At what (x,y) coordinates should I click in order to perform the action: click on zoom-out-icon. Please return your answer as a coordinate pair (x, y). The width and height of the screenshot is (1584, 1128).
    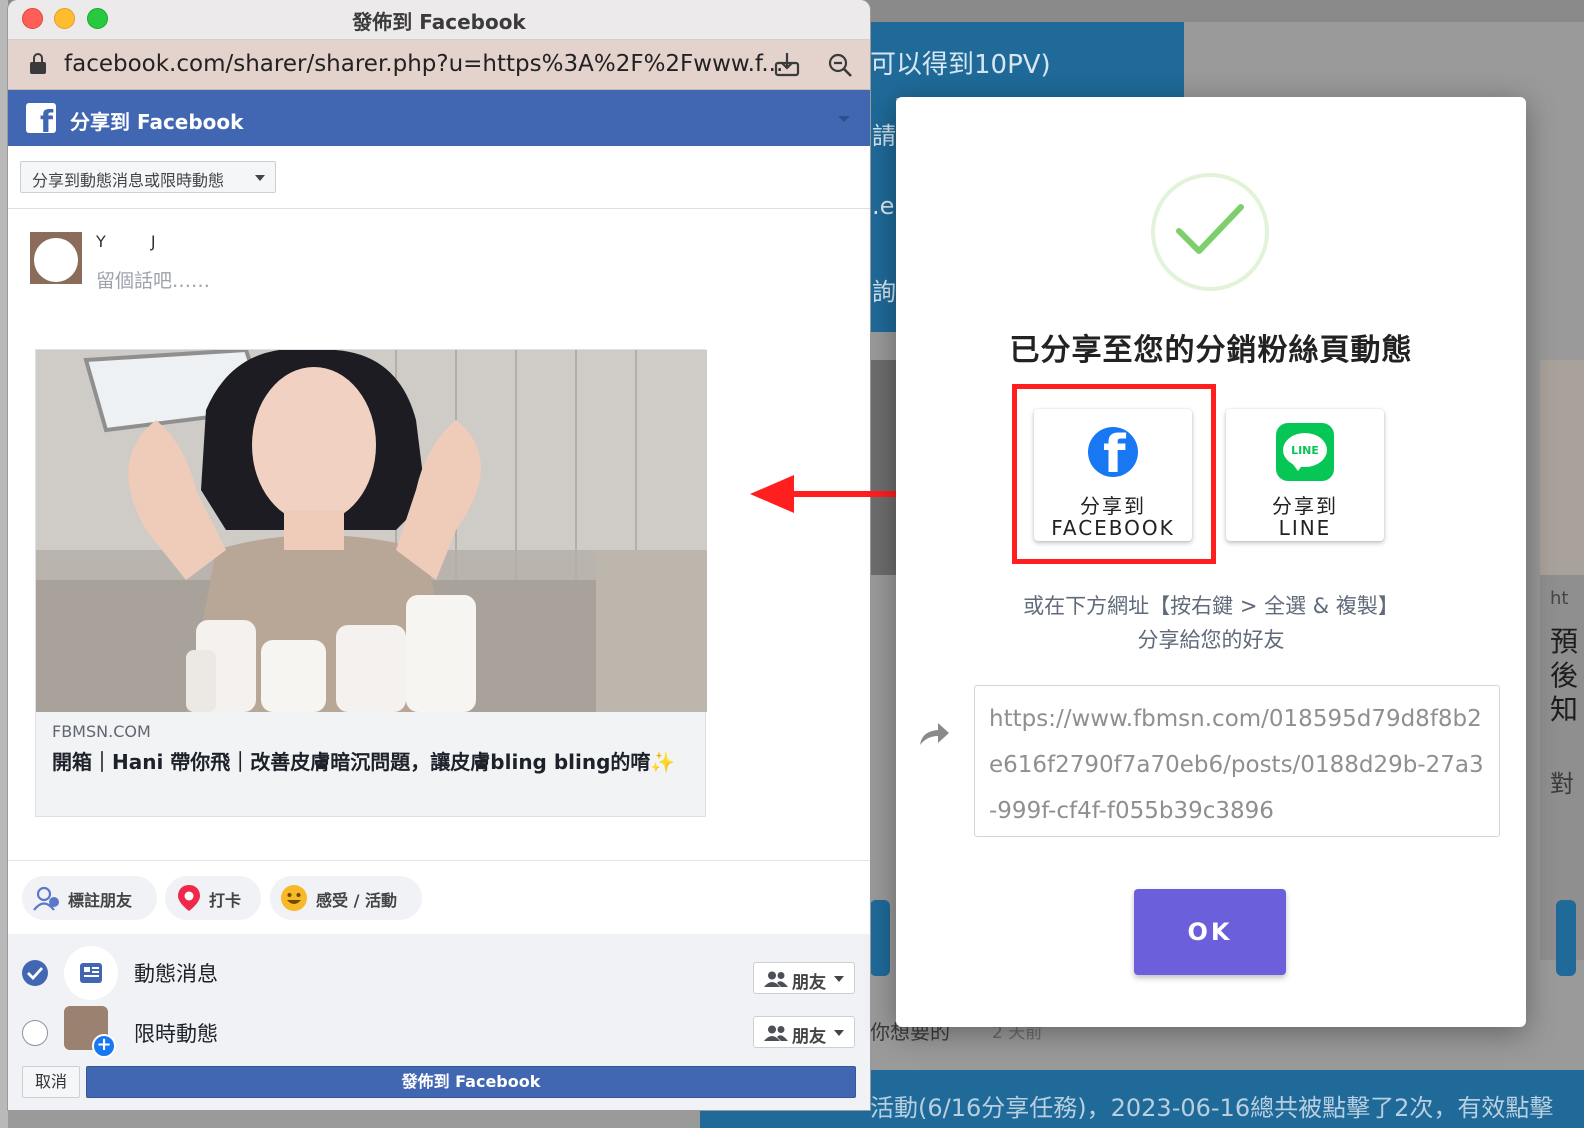
    Looking at the image, I should click on (840, 65).